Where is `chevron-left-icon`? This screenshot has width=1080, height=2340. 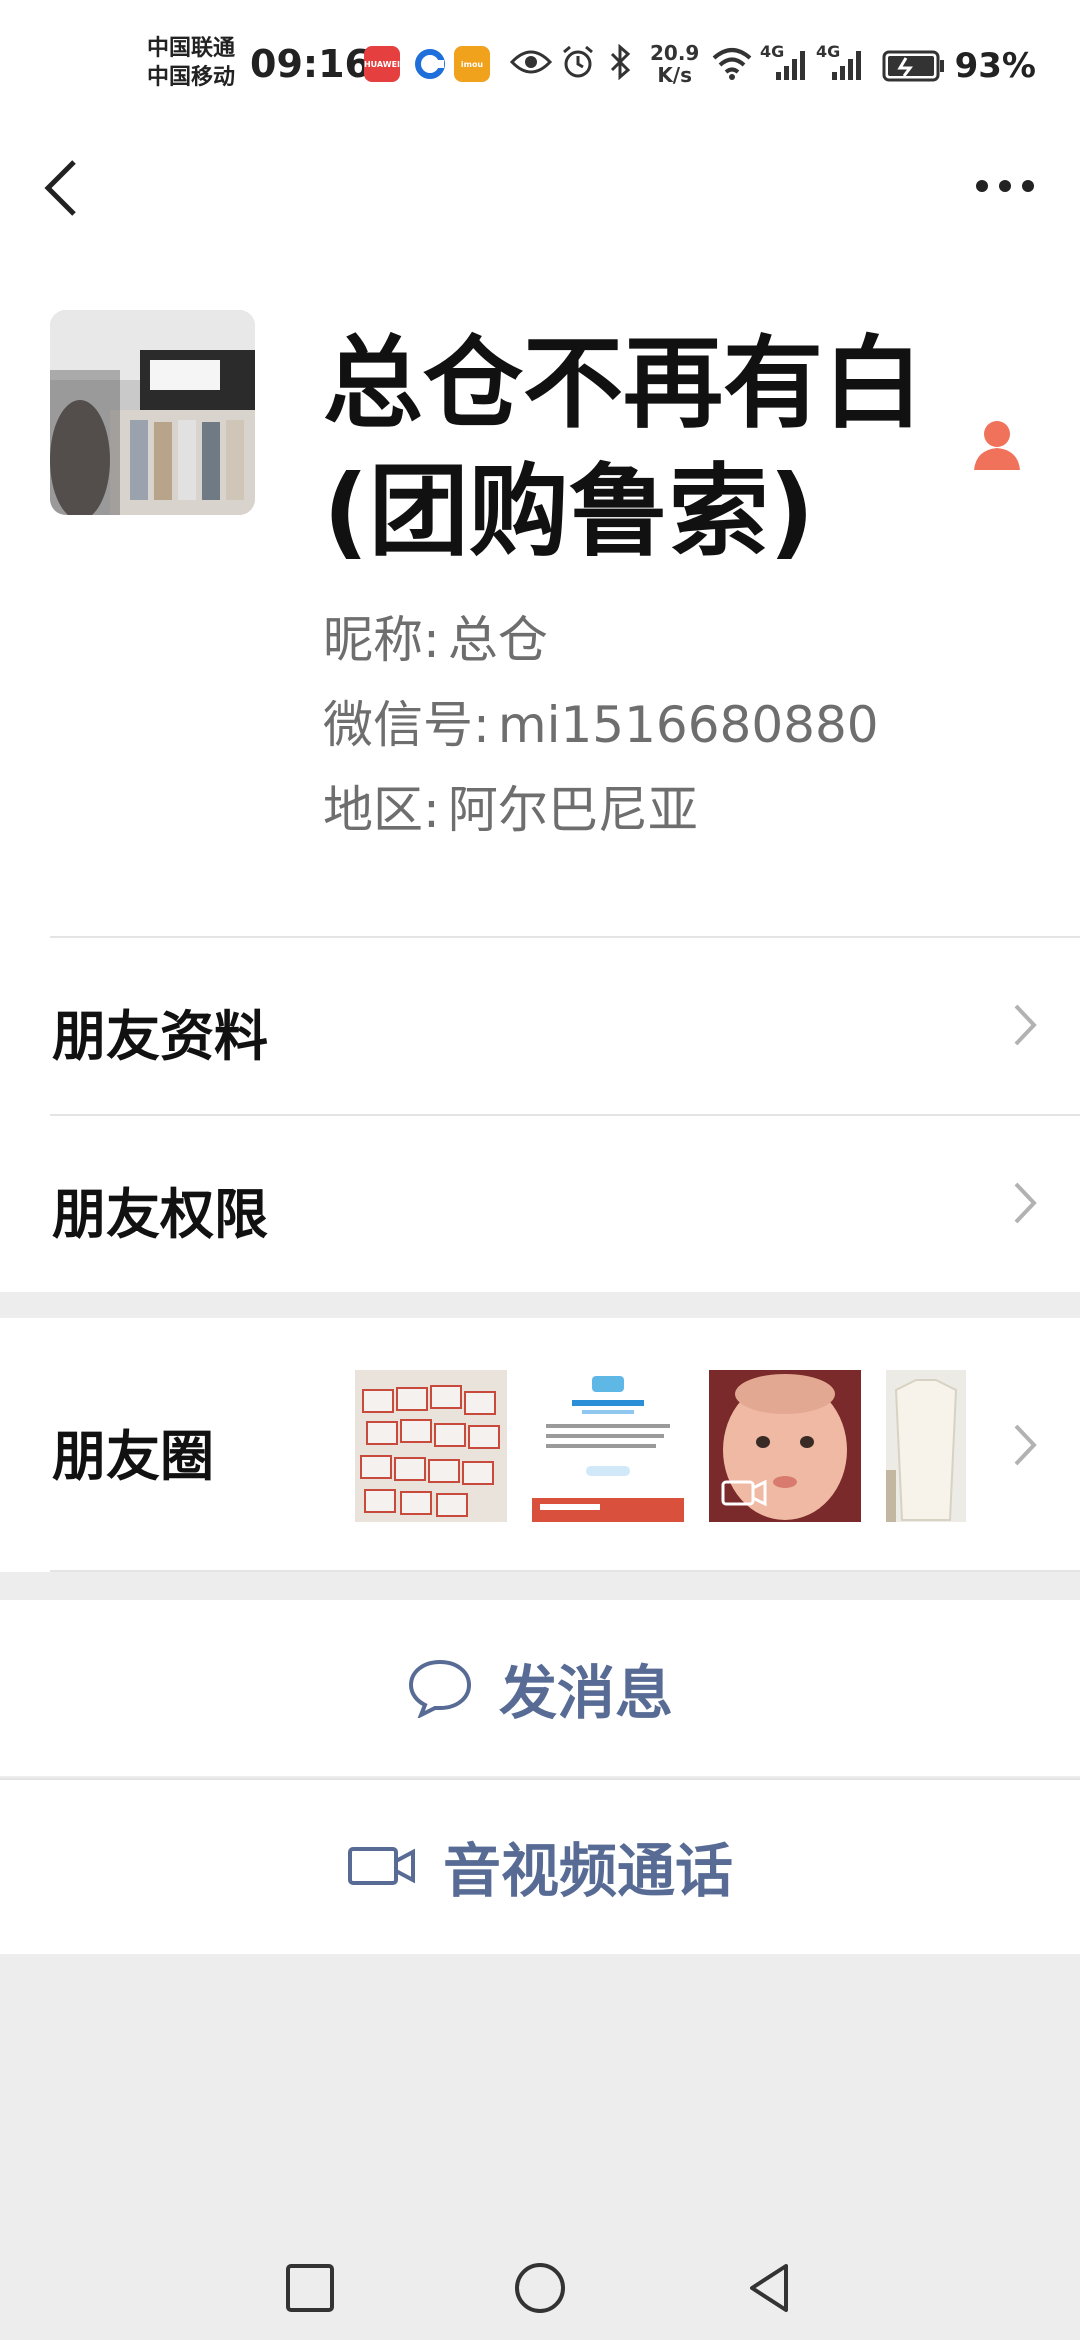
chevron-left-icon is located at coordinates (60, 188).